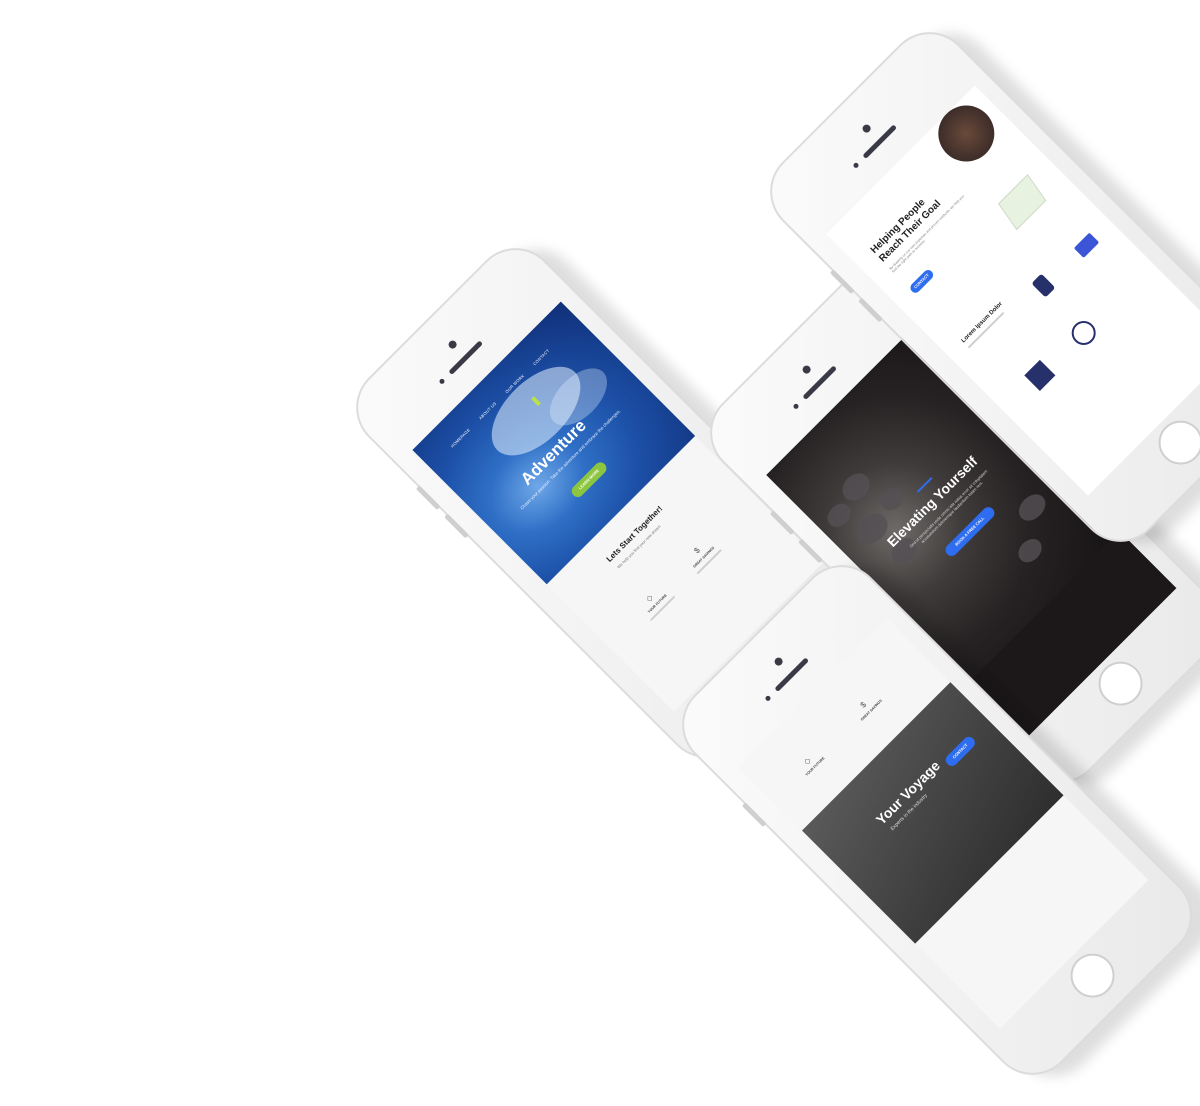 This screenshot has height=1106, width=1200. Describe the element at coordinates (1043, 285) in the screenshot. I see `illustration-person` at that location.